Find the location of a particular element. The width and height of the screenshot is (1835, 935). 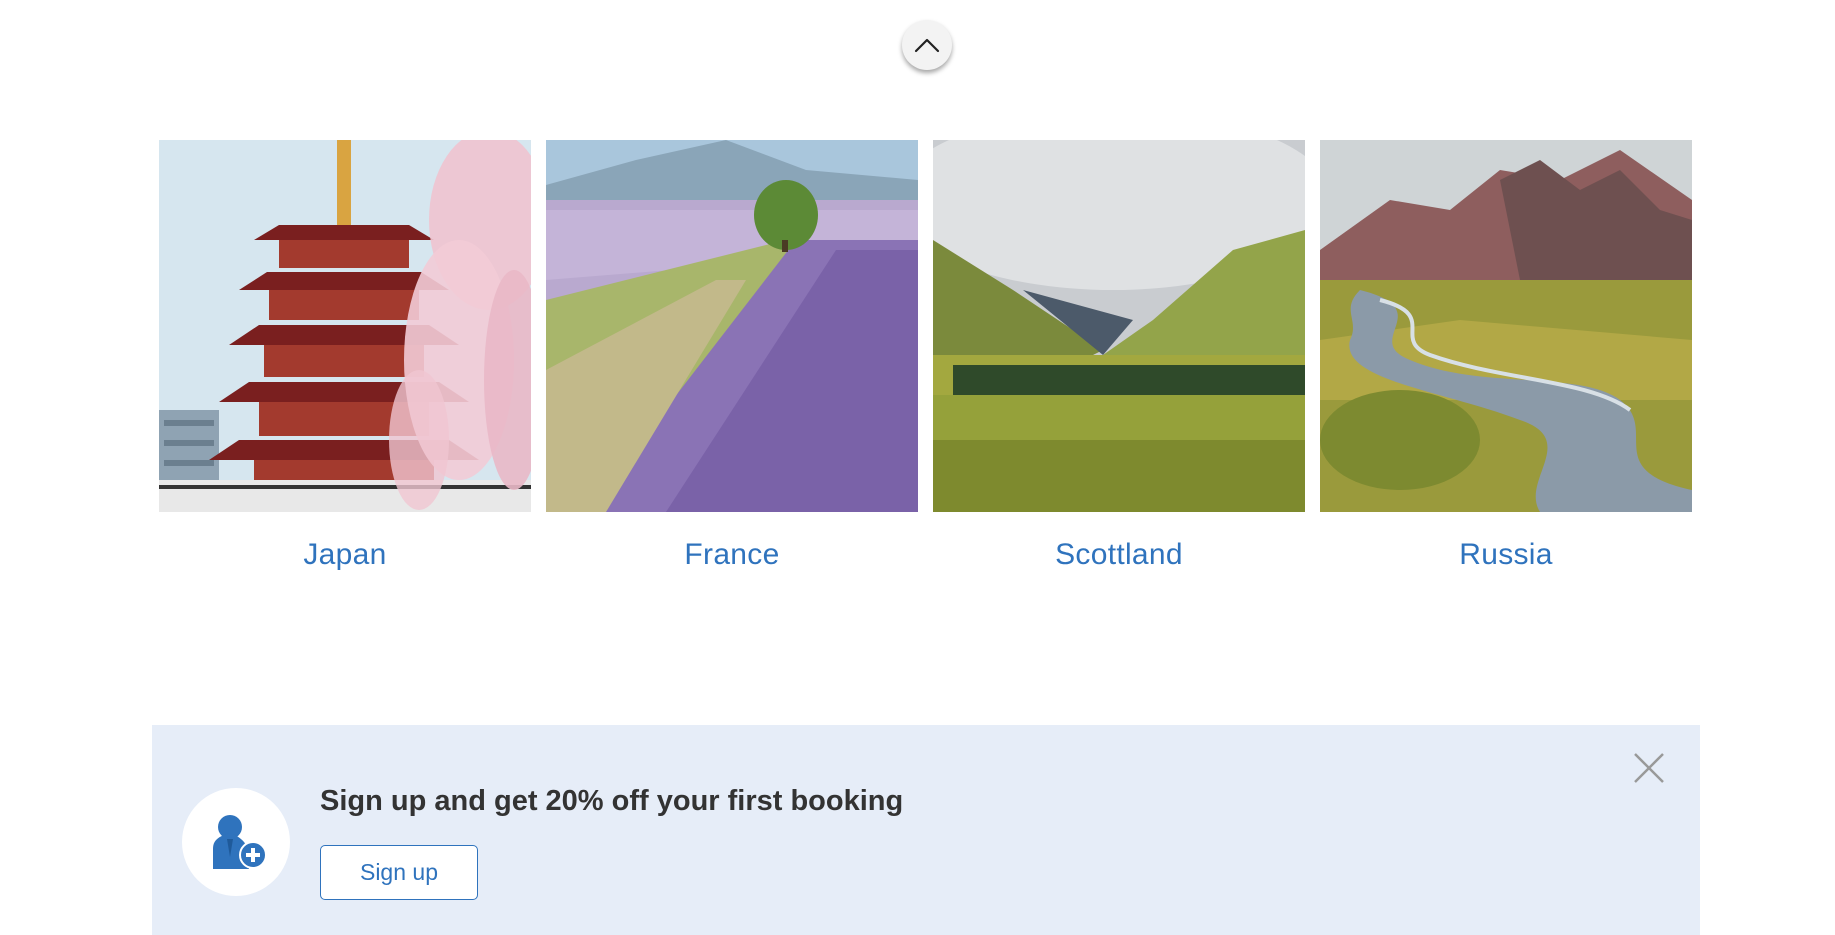

destination-card-russia: Russia is located at coordinates (1506, 356).